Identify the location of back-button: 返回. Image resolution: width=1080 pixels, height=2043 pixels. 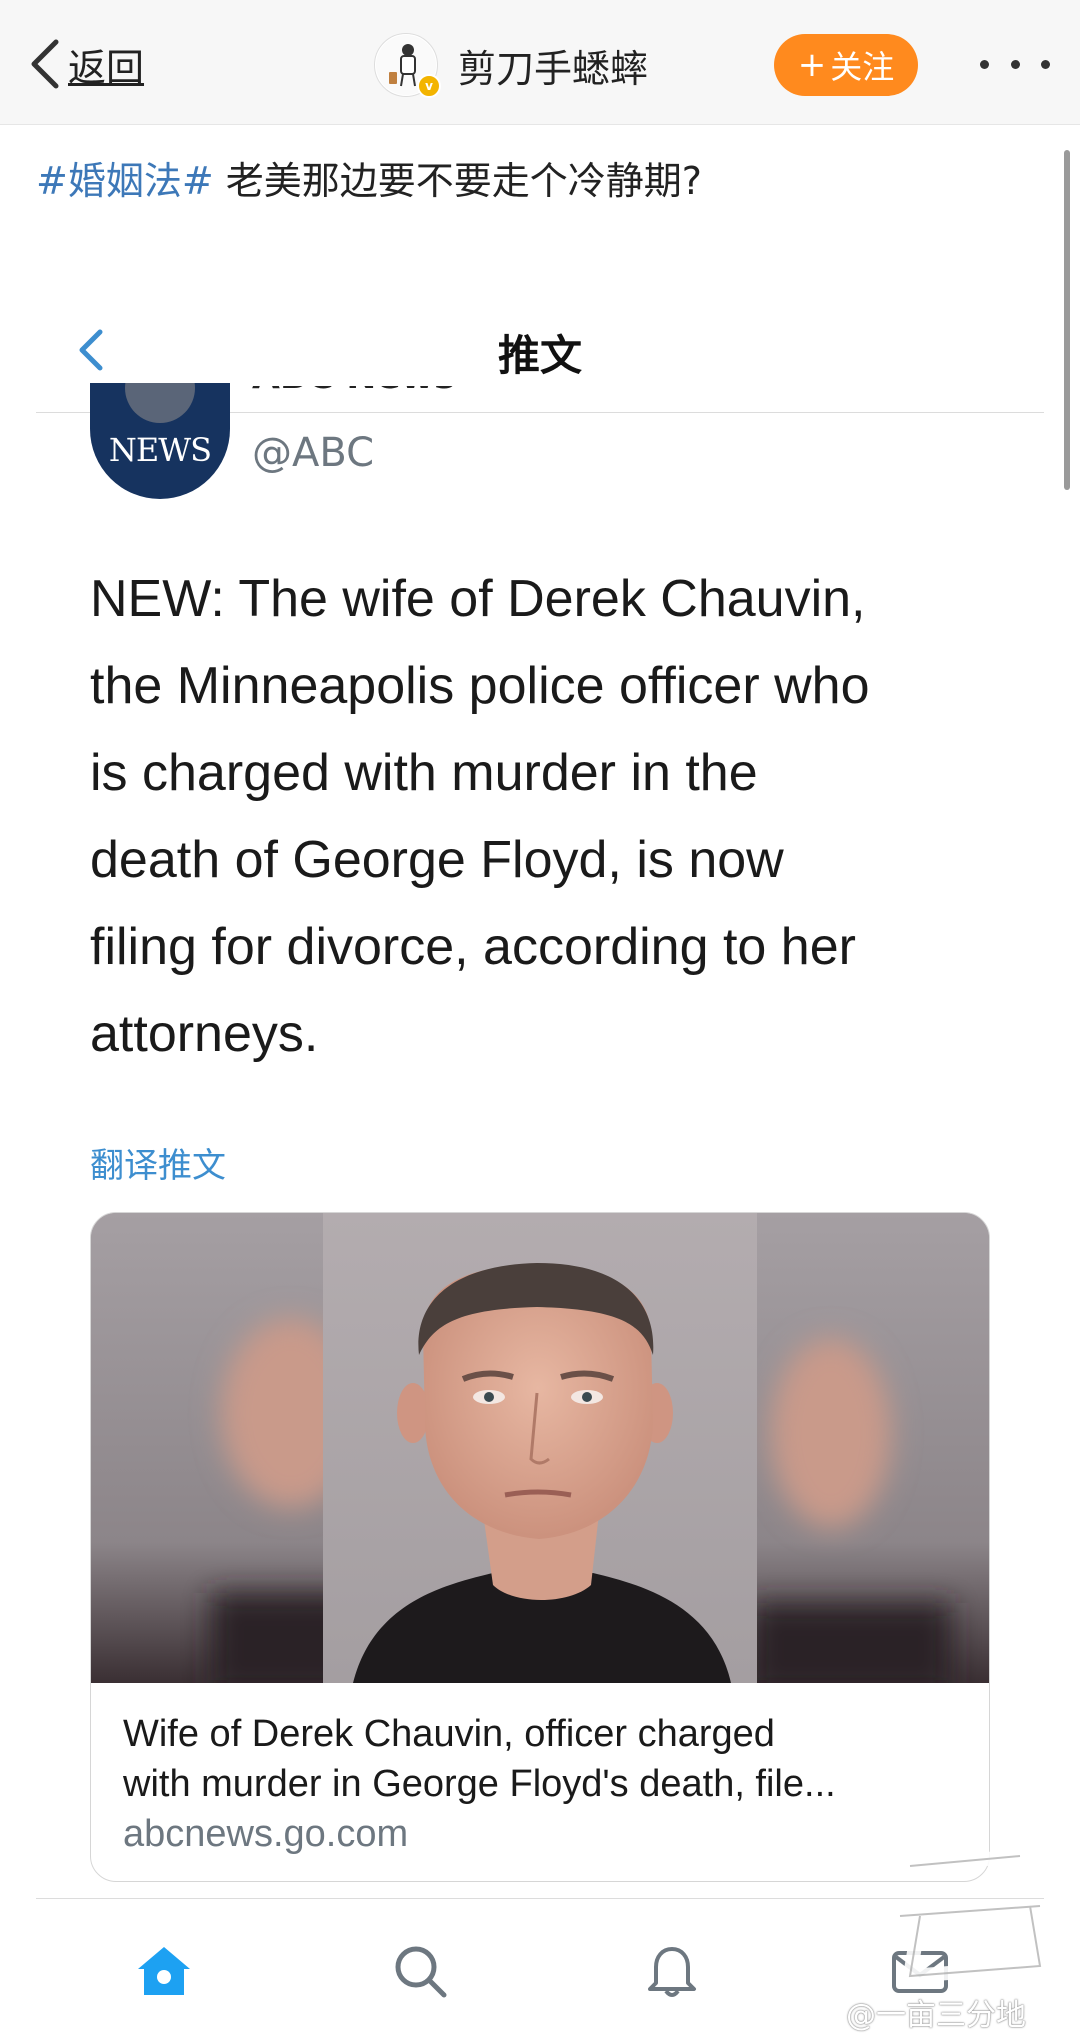
(86, 64).